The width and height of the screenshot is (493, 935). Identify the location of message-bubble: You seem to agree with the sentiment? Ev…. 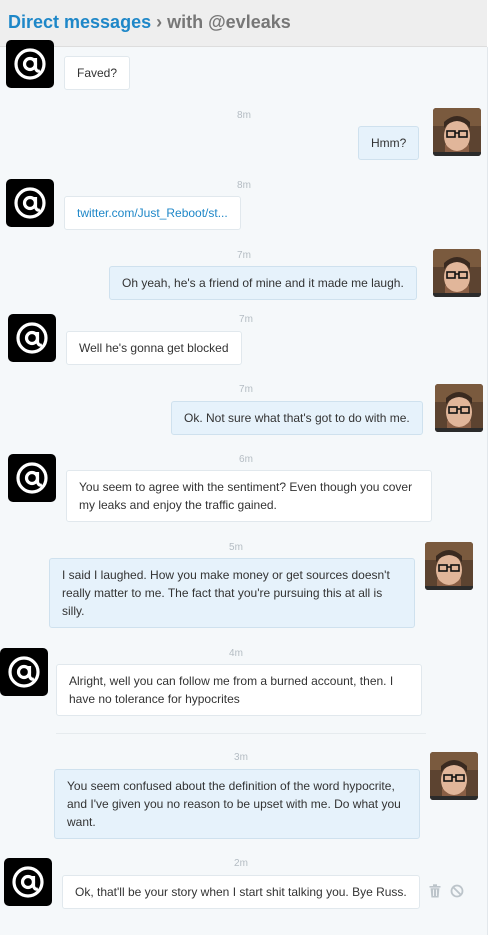
(249, 496).